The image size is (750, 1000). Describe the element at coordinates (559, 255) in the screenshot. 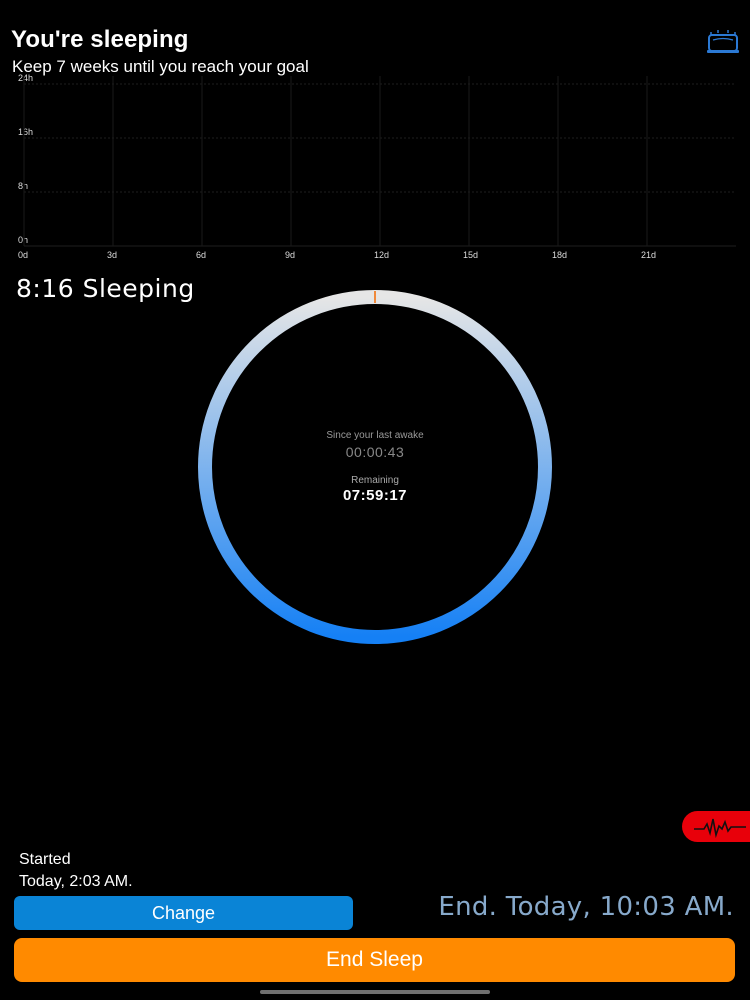

I see `chart-x-tick-label: 18d` at that location.